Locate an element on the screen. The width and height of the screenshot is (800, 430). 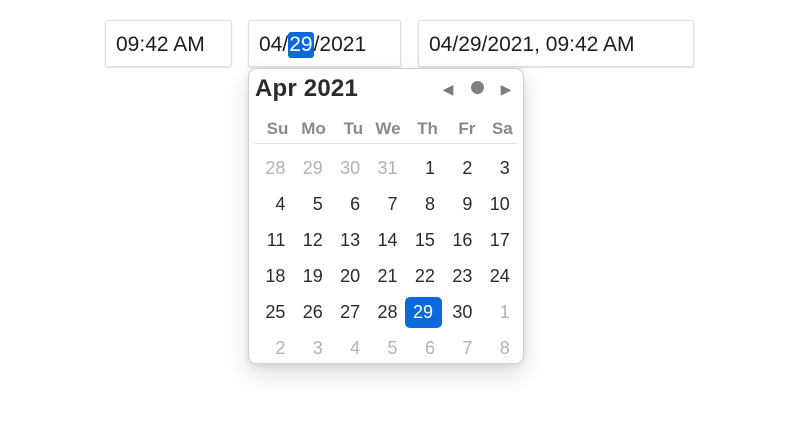
weekday-header-row: Su Mo Tu We Th Fr Sa is located at coordinates (386, 129).